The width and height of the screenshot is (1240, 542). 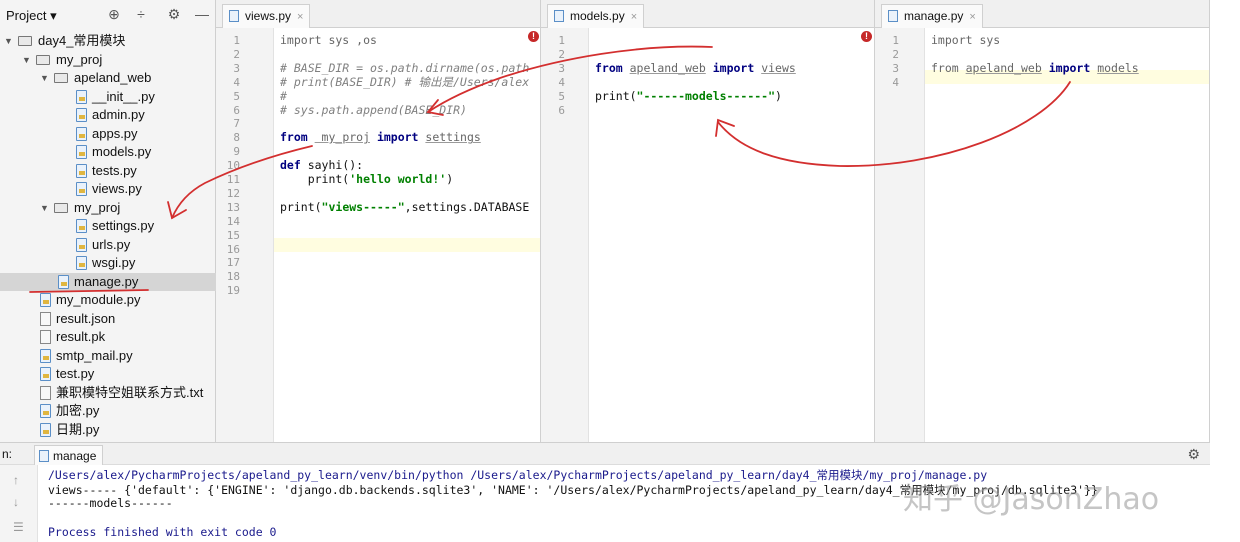 I want to click on gear-icon: ⚙, so click(x=174, y=14).